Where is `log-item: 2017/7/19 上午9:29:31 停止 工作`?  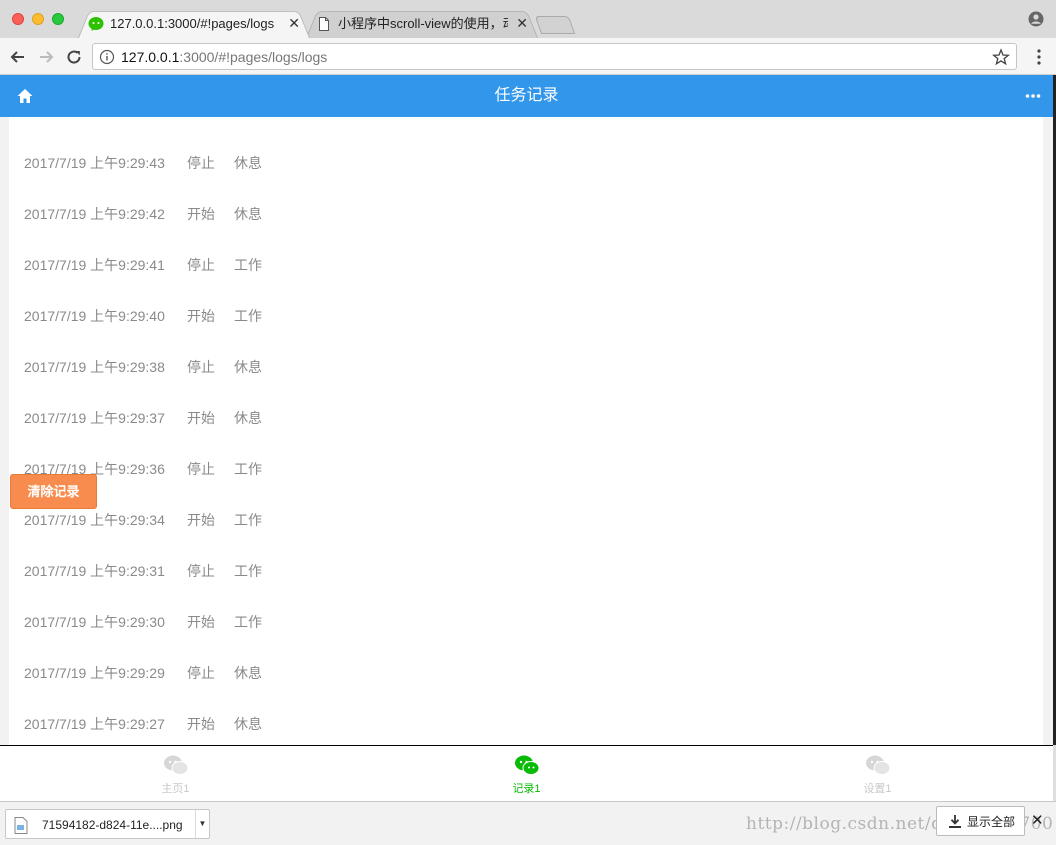 log-item: 2017/7/19 上午9:29:31 停止 工作 is located at coordinates (526, 570).